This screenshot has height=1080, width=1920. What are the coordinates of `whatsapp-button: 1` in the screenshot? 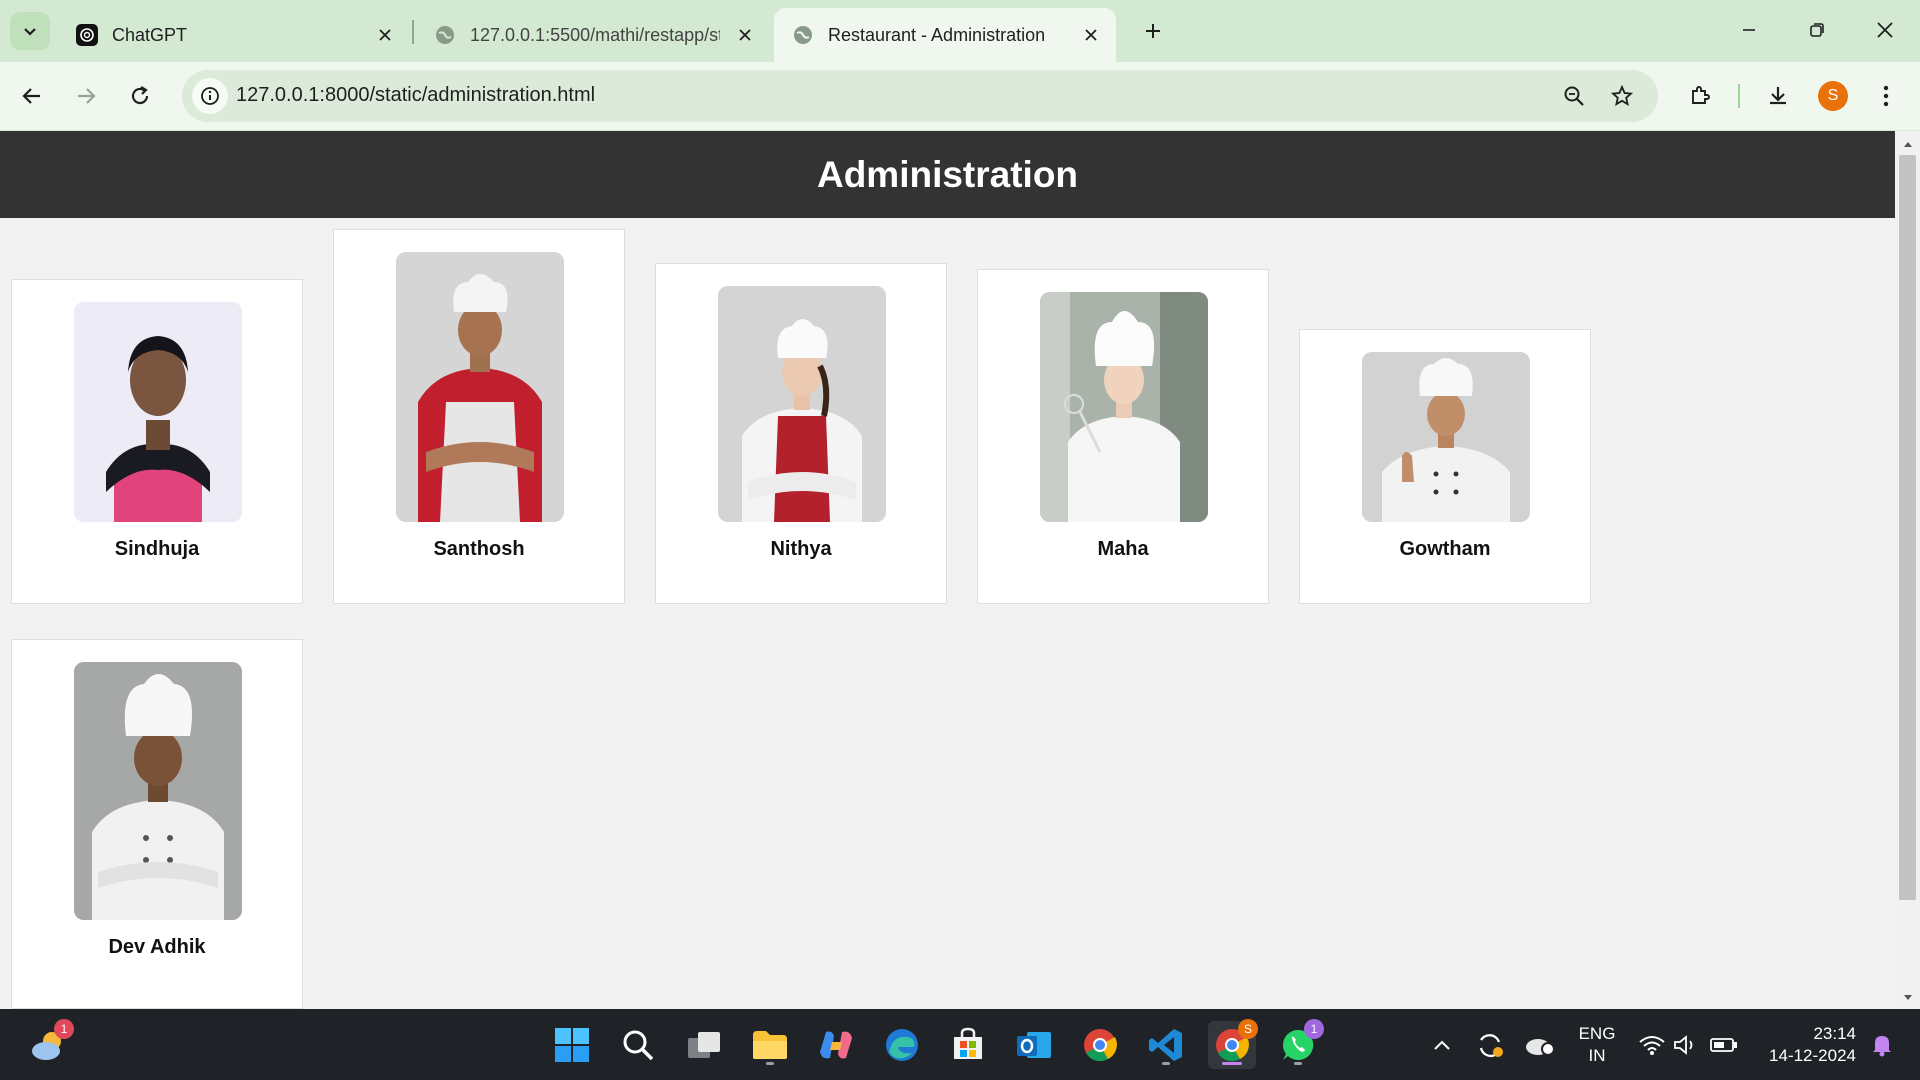 It's located at (1299, 1044).